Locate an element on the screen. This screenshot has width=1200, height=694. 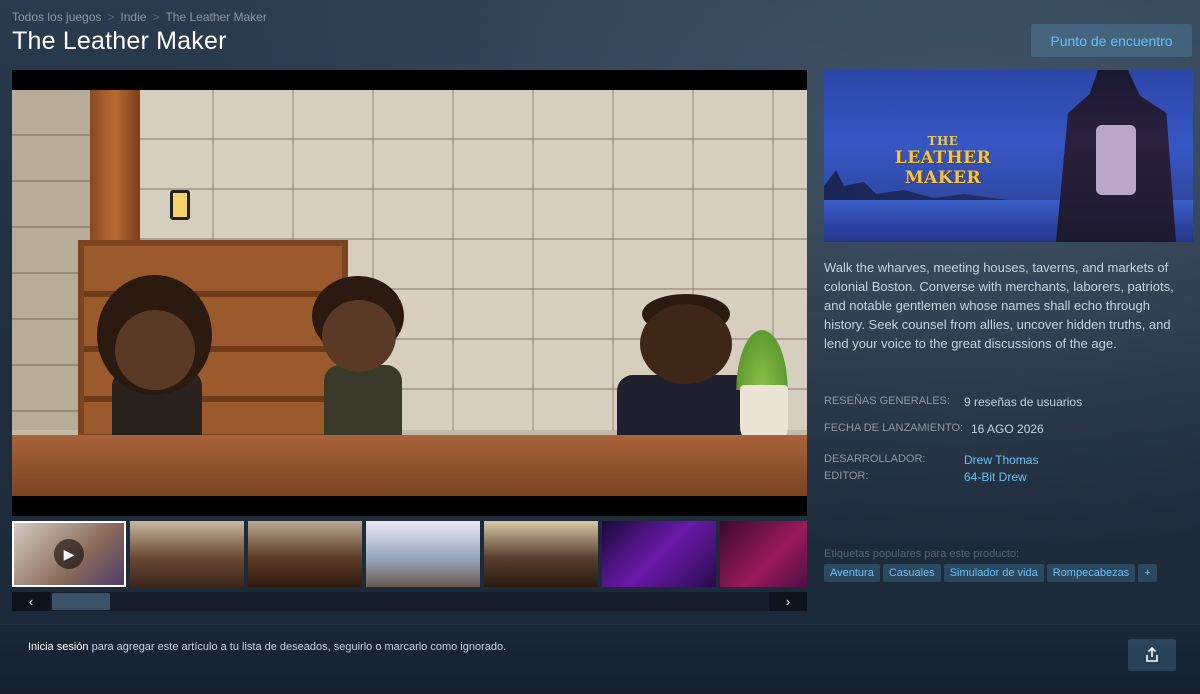
capsule-logo-the: THE is located at coordinates (943, 141).